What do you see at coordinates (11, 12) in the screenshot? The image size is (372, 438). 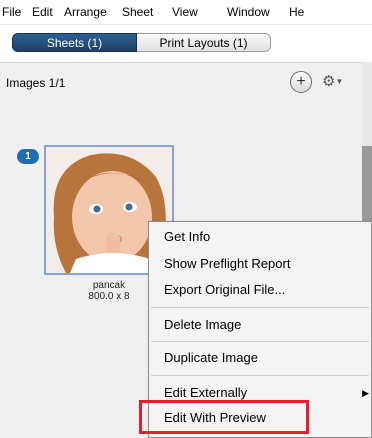 I see `menu-file: File` at bounding box center [11, 12].